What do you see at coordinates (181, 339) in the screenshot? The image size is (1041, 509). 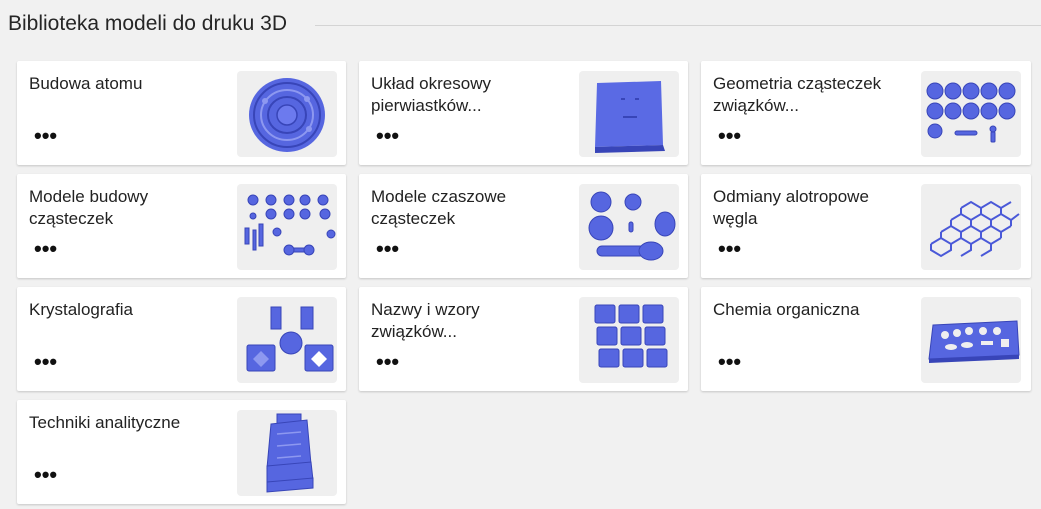 I see `card-krystalografia: Krystalografia •••` at bounding box center [181, 339].